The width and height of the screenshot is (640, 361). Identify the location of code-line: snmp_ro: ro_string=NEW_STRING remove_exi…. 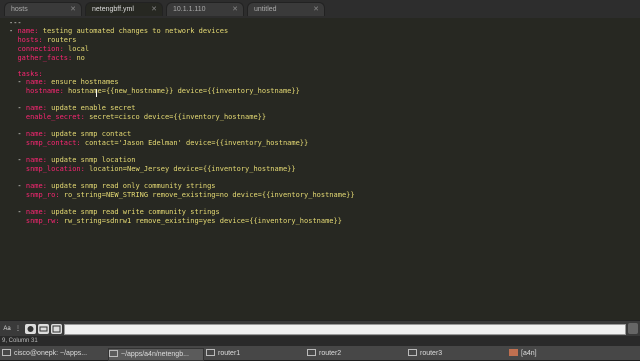
(190, 195).